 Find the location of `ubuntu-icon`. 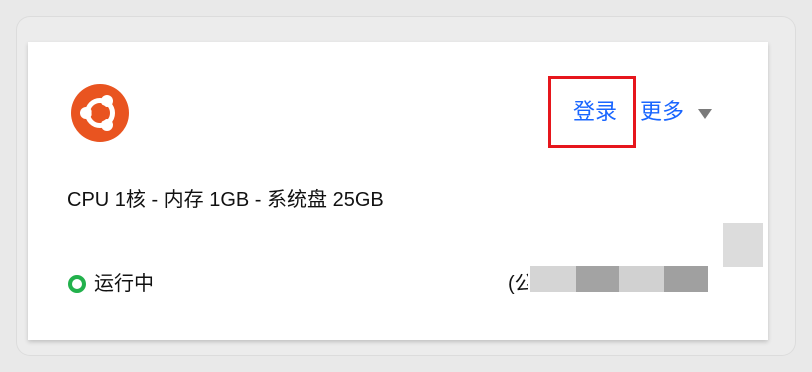

ubuntu-icon is located at coordinates (100, 113).